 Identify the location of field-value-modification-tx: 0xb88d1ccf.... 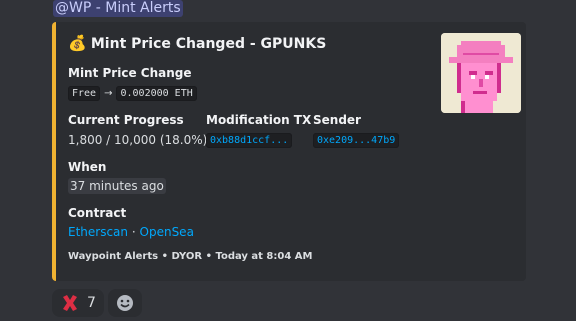
(249, 140).